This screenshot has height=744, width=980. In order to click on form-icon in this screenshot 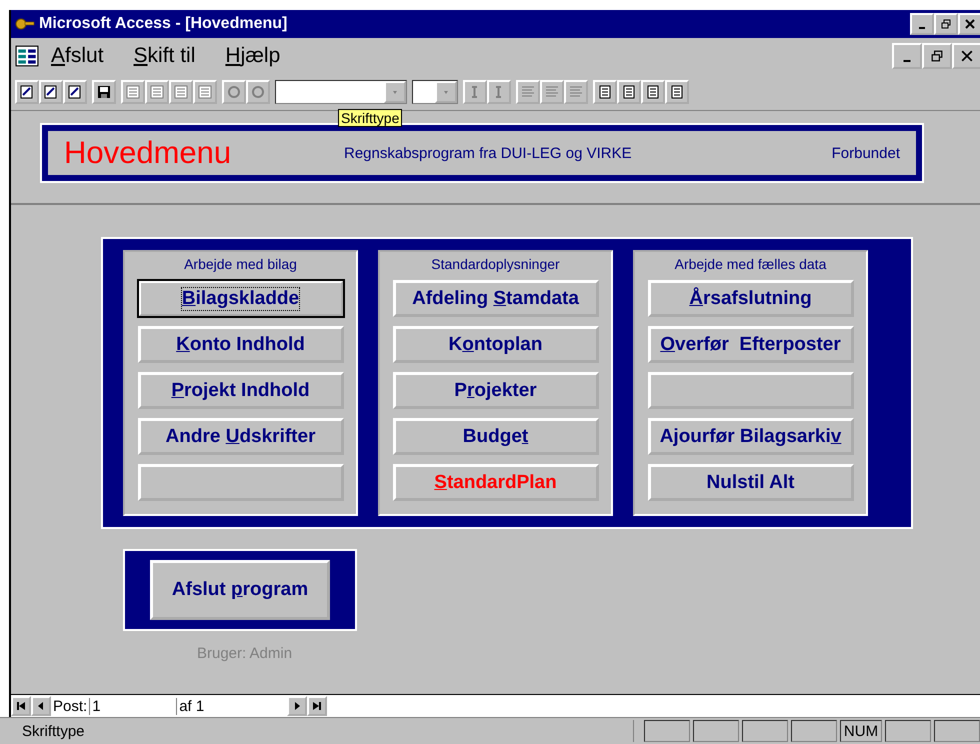, I will do `click(27, 56)`.